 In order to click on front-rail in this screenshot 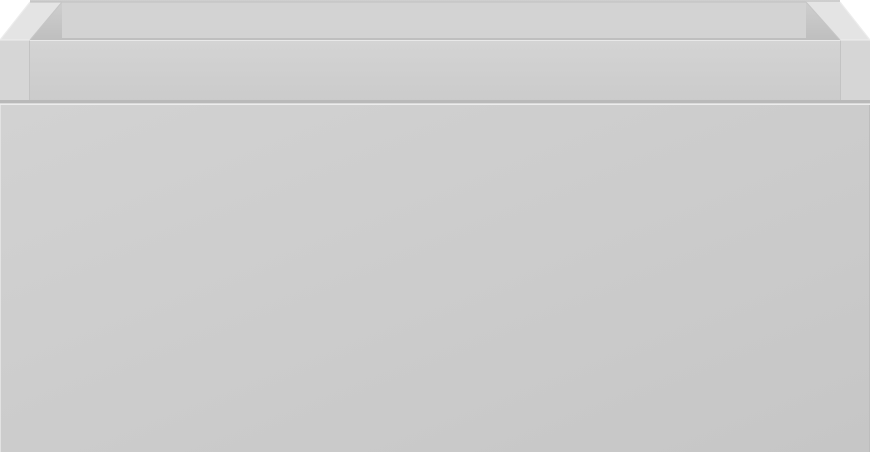, I will do `click(435, 71)`.